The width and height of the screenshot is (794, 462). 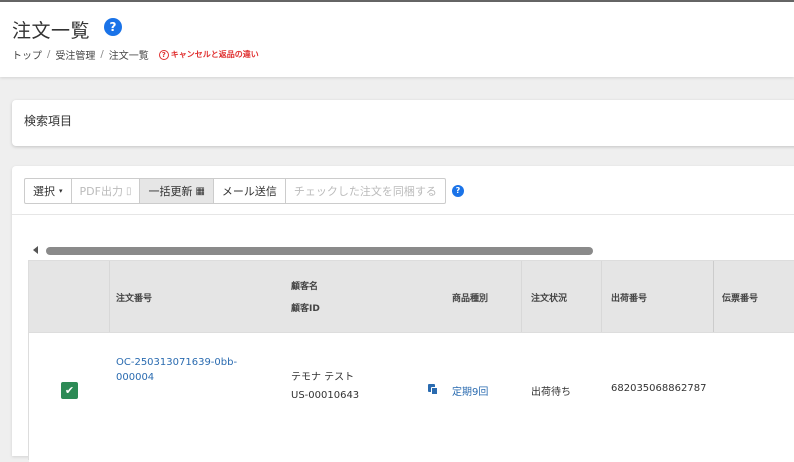 I want to click on send-mail-label: メール送信, so click(x=249, y=191).